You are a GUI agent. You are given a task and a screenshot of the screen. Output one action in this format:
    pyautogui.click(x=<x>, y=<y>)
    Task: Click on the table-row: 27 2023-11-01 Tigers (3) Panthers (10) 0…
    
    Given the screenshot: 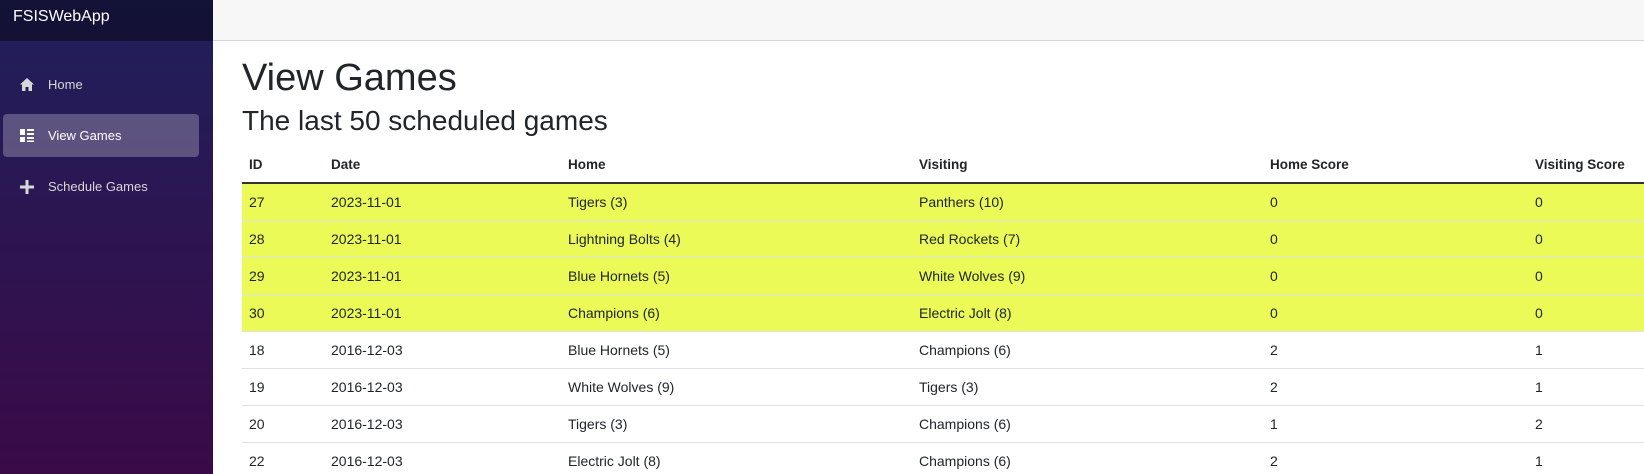 What is the action you would take?
    pyautogui.click(x=943, y=202)
    